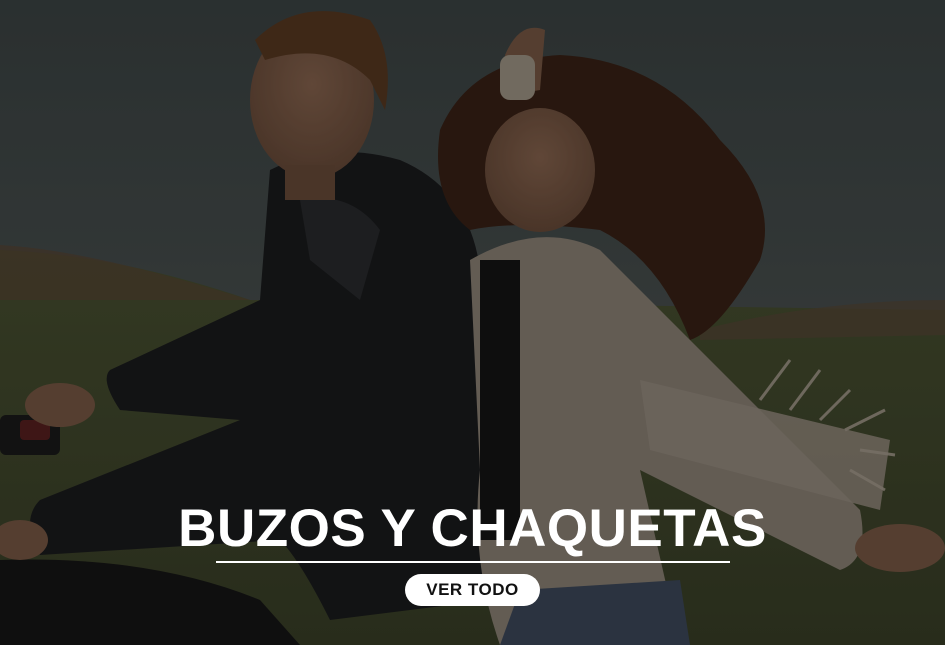 The height and width of the screenshot is (645, 945). What do you see at coordinates (473, 562) in the screenshot?
I see `title-underline` at bounding box center [473, 562].